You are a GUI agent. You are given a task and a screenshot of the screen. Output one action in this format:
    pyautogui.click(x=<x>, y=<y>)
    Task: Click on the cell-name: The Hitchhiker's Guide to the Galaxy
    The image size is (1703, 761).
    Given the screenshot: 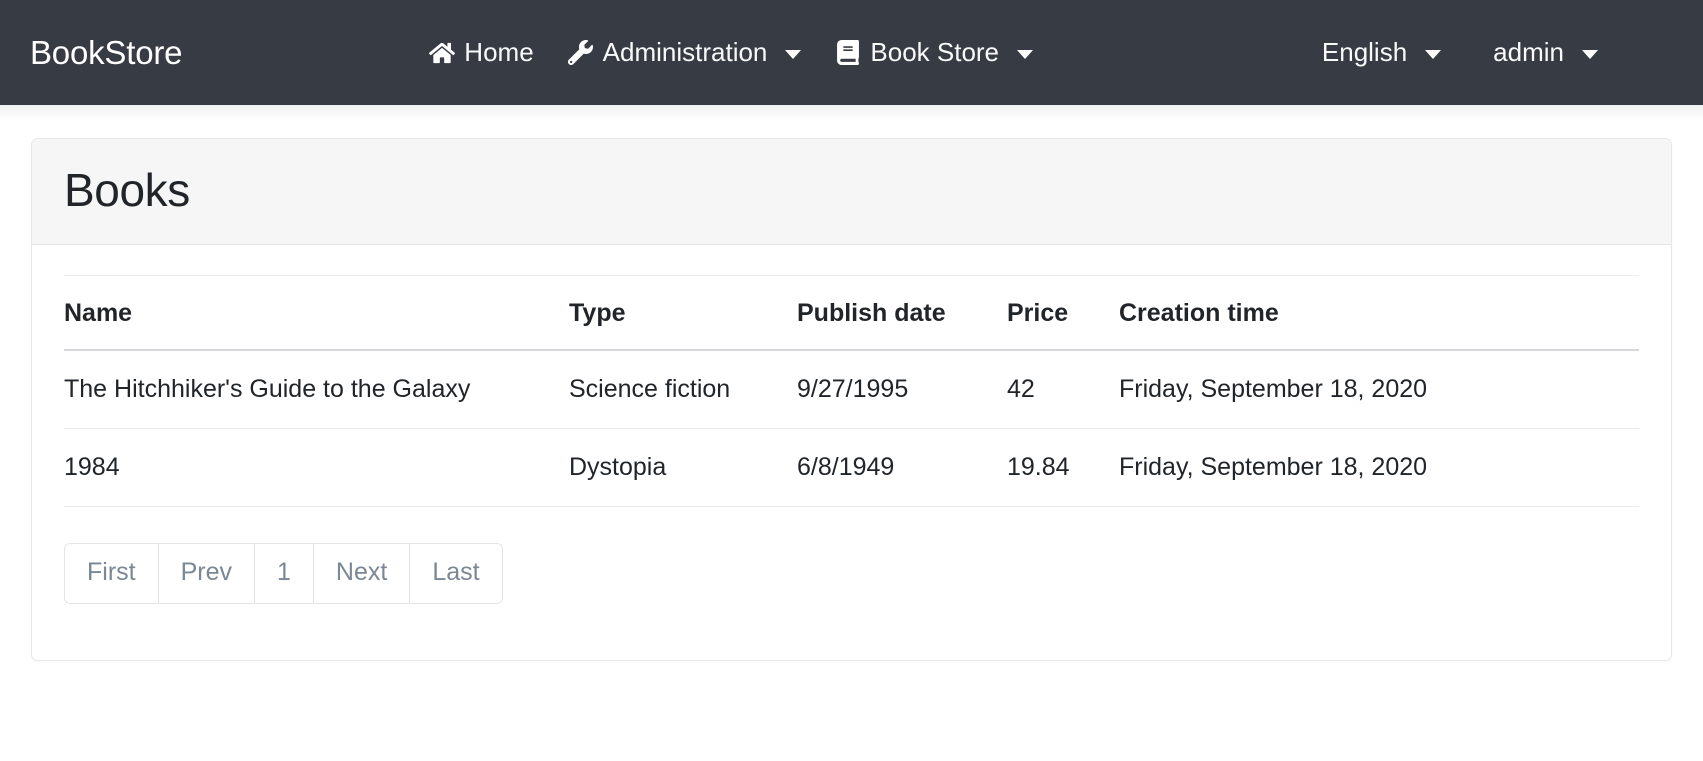 What is the action you would take?
    pyautogui.click(x=316, y=389)
    